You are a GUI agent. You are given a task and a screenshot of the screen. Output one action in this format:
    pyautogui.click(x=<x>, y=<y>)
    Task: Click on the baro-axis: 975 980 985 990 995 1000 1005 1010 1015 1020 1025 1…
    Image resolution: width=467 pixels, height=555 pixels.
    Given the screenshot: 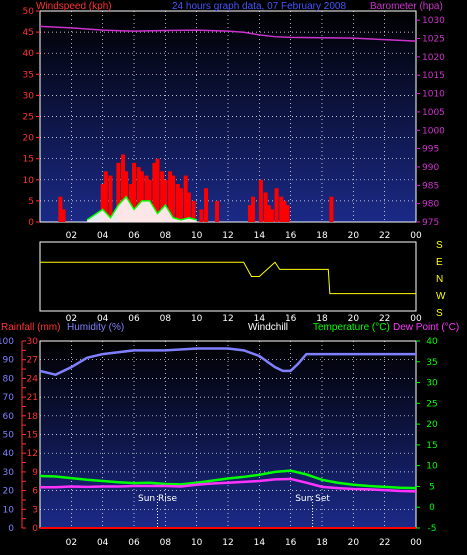 What is the action you would take?
    pyautogui.click(x=430, y=122)
    